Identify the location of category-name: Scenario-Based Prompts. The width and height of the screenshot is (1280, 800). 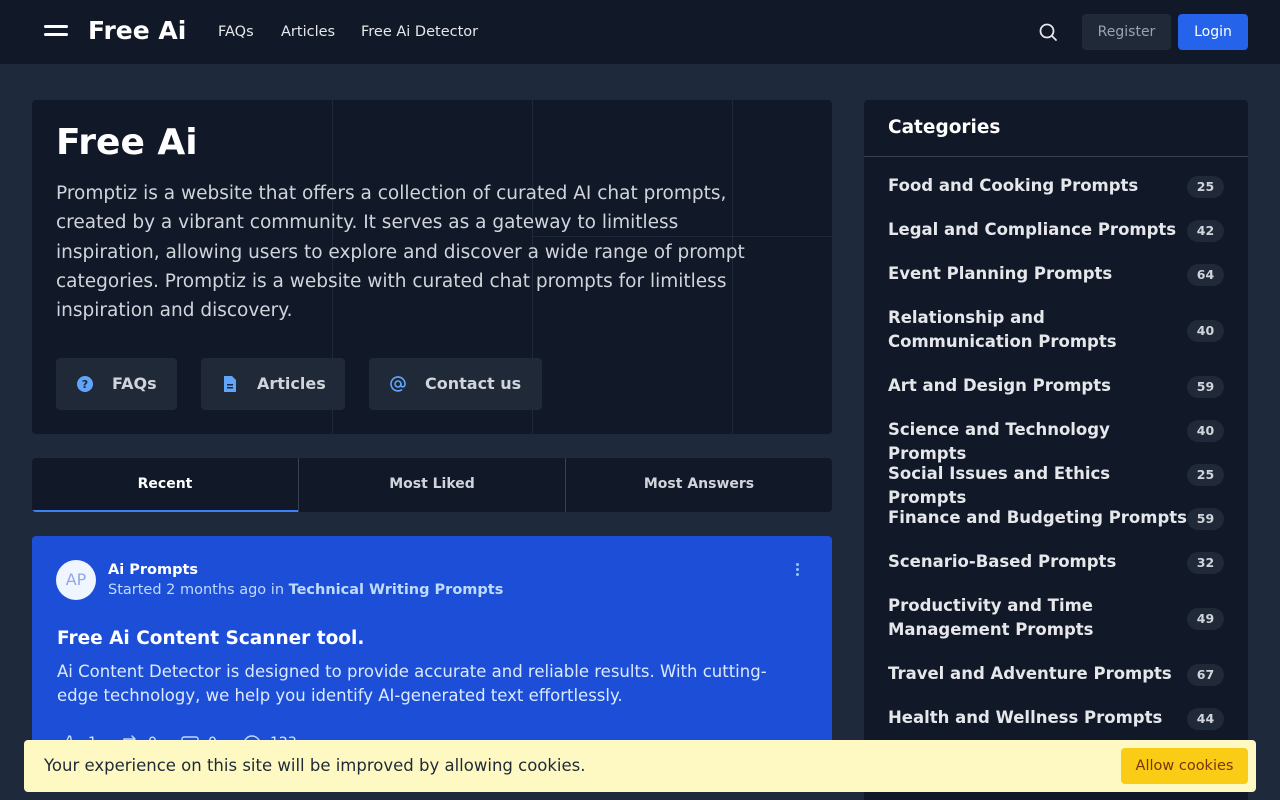
(1002, 561).